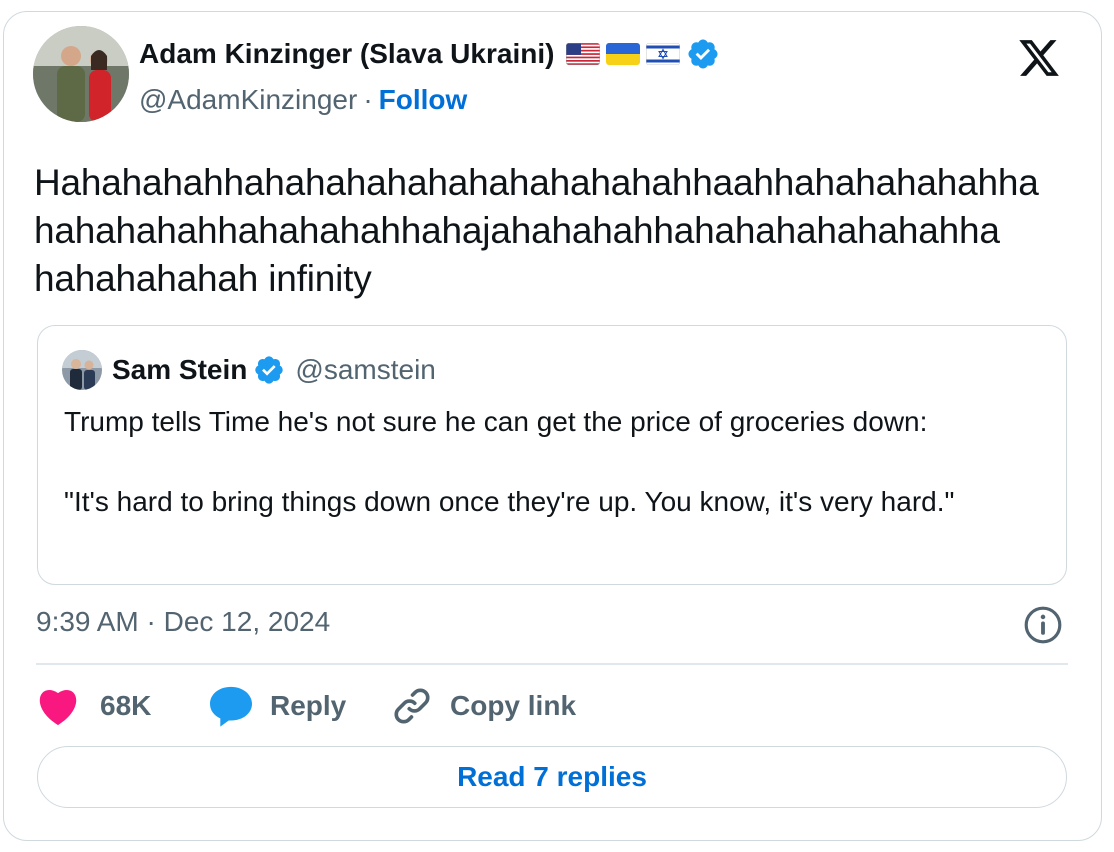 The height and width of the screenshot is (852, 1114). Describe the element at coordinates (423, 100) in the screenshot. I see `follow-button: Follow` at that location.